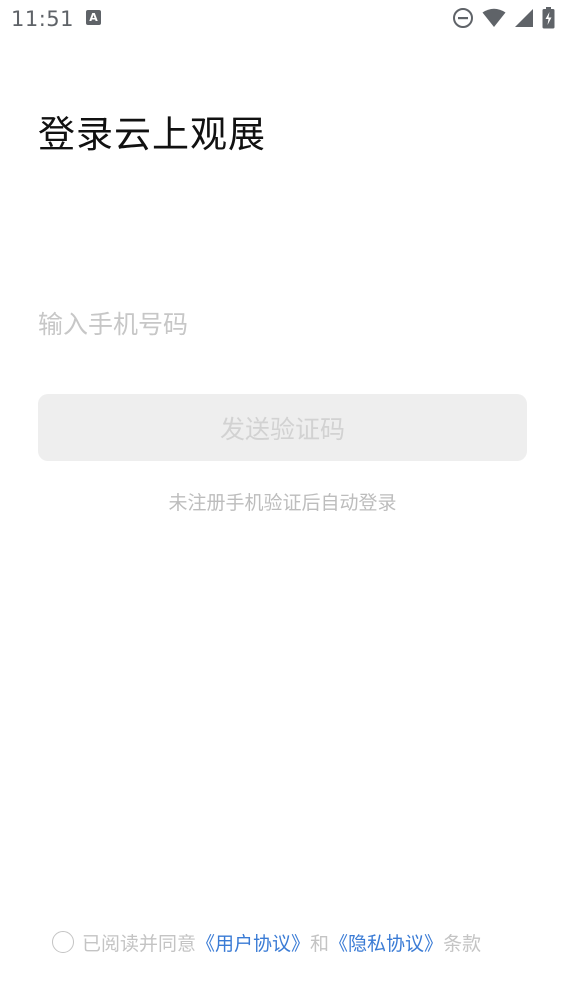 Image resolution: width=565 pixels, height=1004 pixels. What do you see at coordinates (386, 942) in the screenshot?
I see `privacy-policy-link: 《隐私协议》` at bounding box center [386, 942].